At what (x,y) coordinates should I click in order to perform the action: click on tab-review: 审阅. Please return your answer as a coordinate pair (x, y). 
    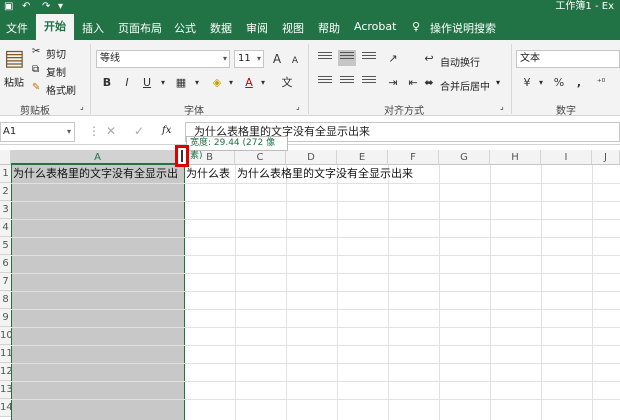
    Looking at the image, I should click on (257, 28).